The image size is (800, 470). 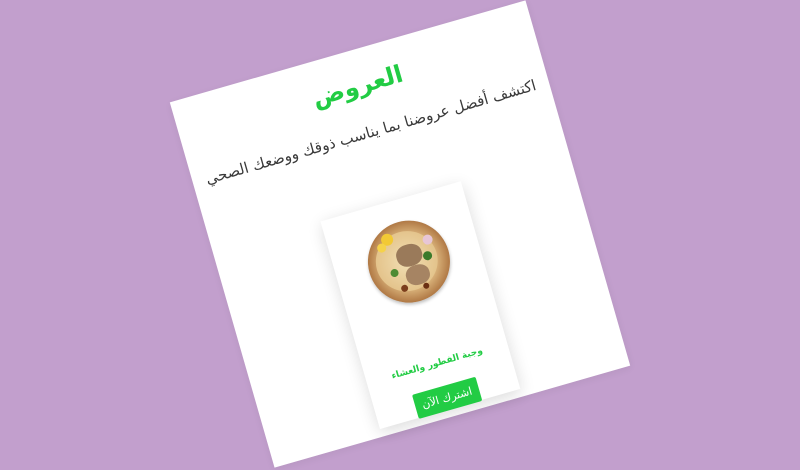 I want to click on subscribe-button: اشترك الآن, so click(x=447, y=397).